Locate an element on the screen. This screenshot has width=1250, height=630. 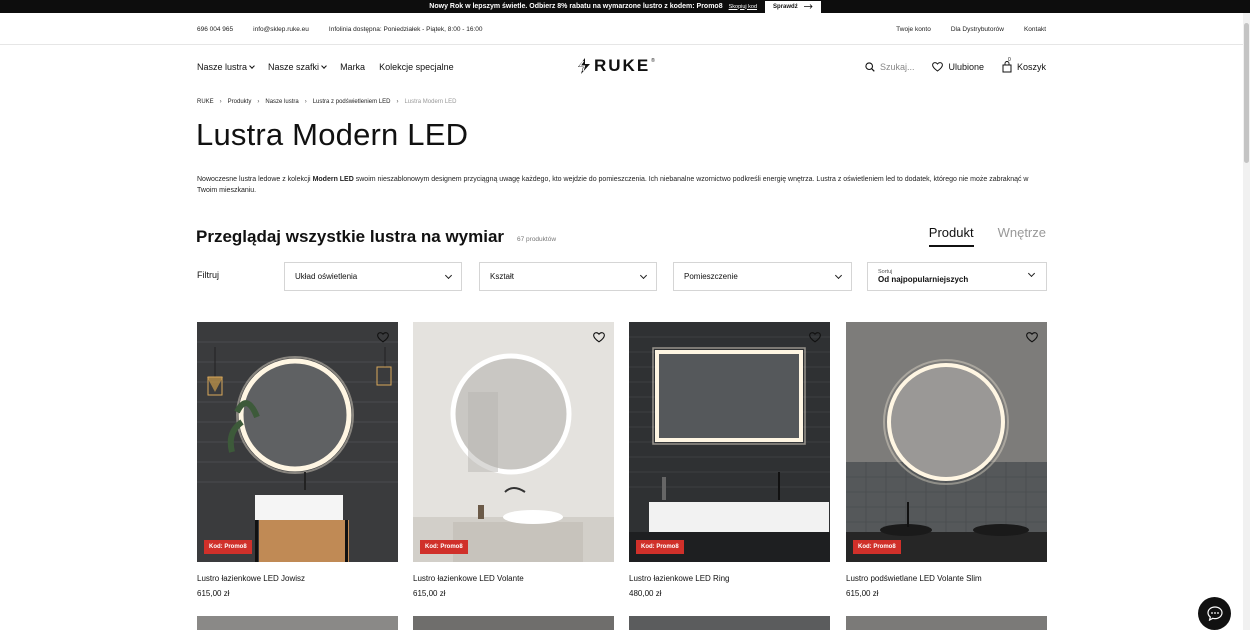
sort-select: Sortuj Od najpopularniejszych is located at coordinates (957, 276).